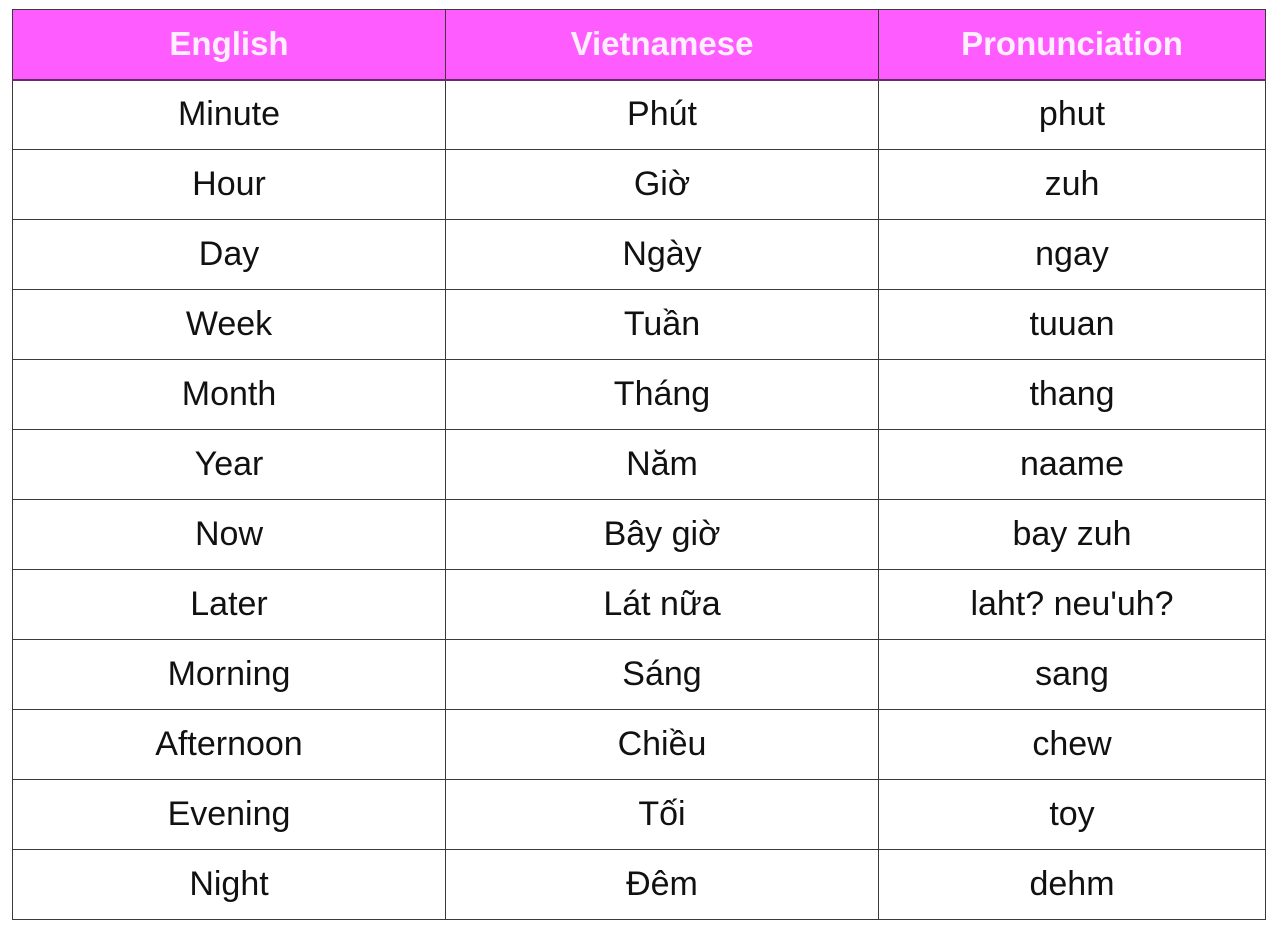 This screenshot has width=1277, height=951. Describe the element at coordinates (229, 534) in the screenshot. I see `english-cell: Now` at that location.